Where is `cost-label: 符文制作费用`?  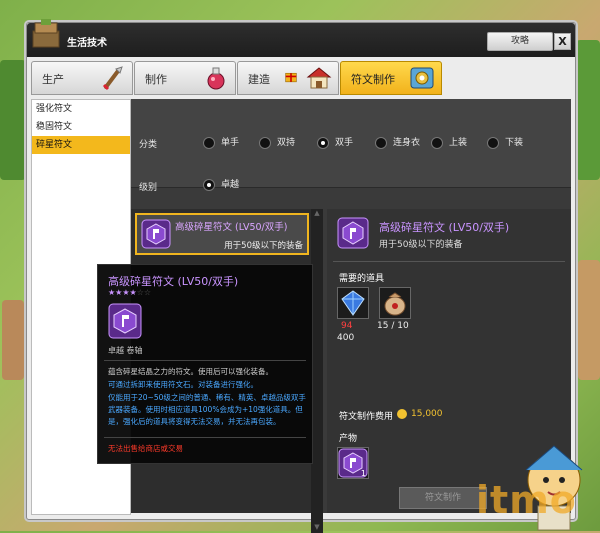
cost-label: 符文制作费用 is located at coordinates (366, 417).